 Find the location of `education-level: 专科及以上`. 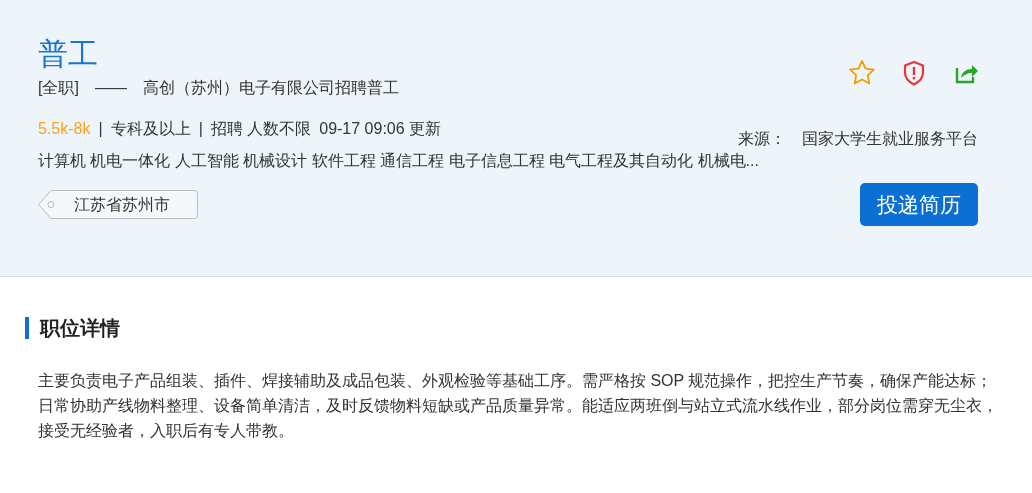

education-level: 专科及以上 is located at coordinates (150, 129).